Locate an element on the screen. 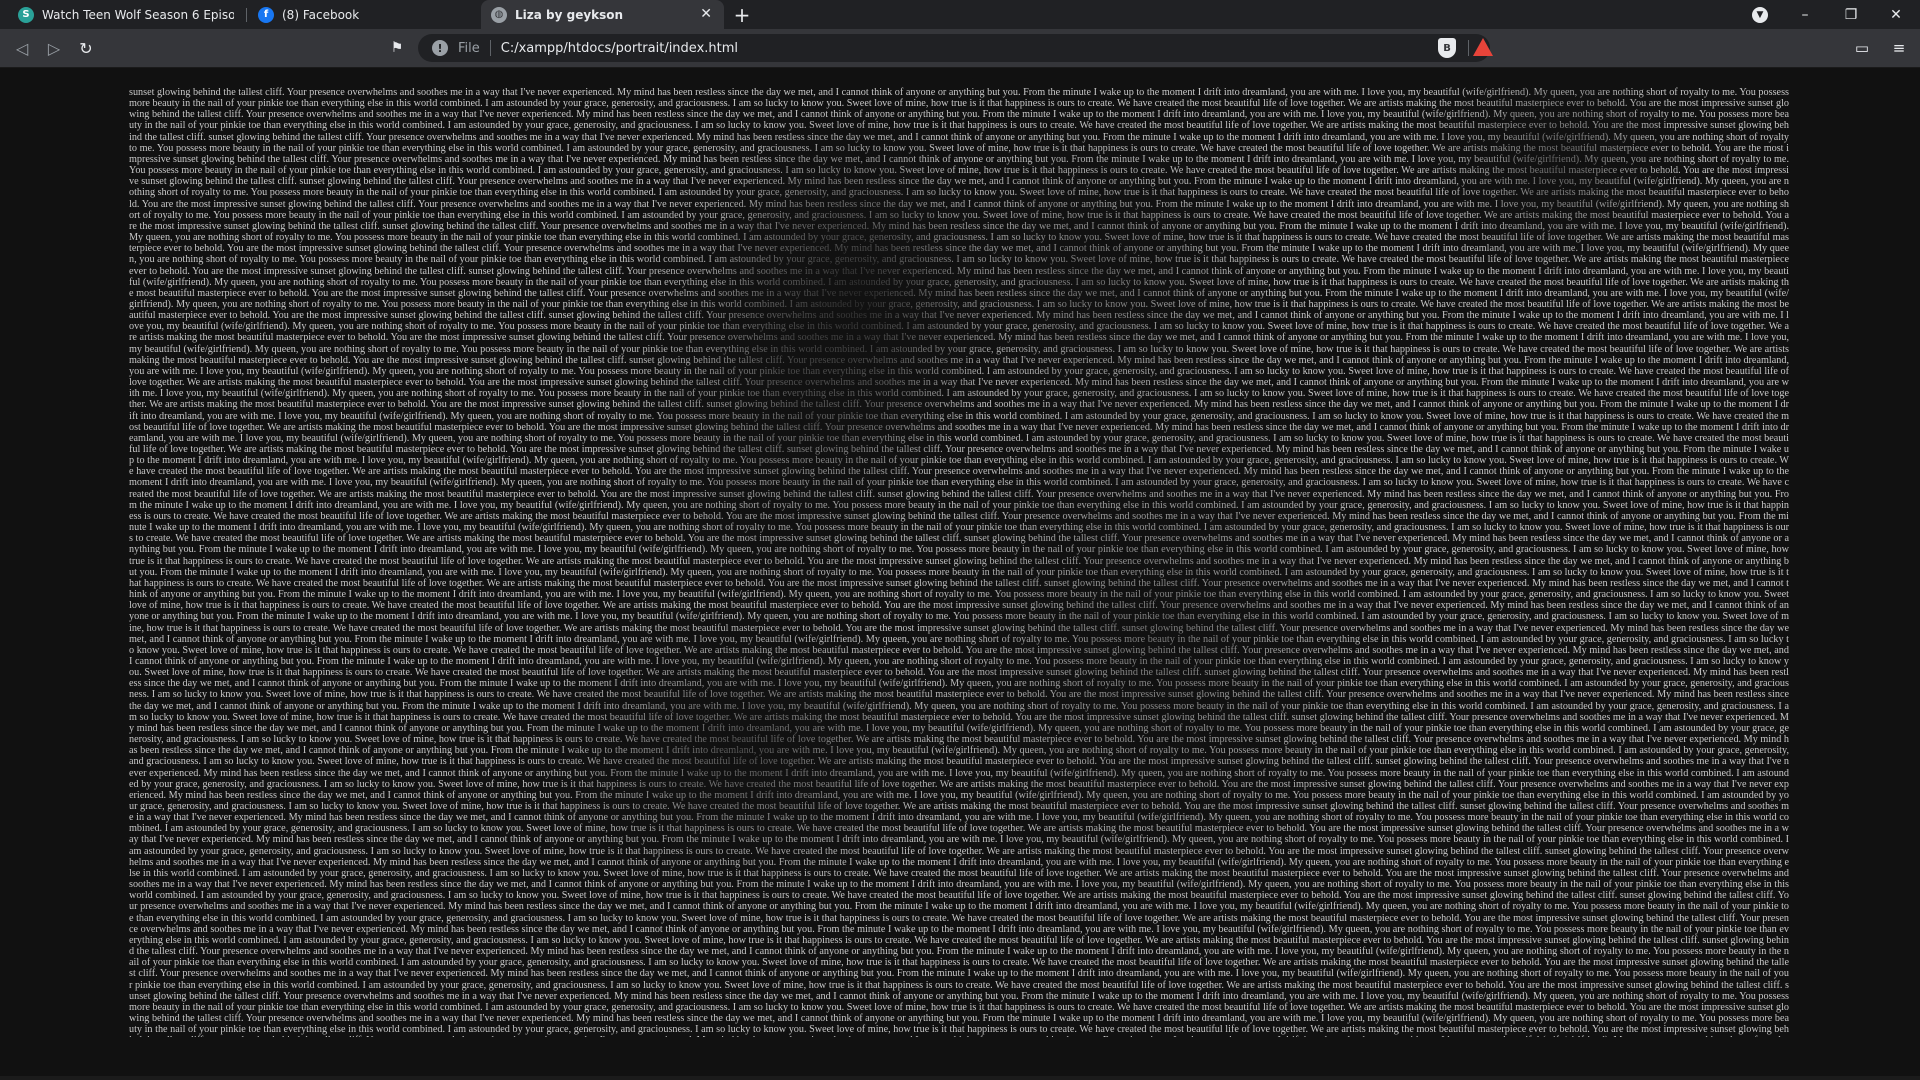 This screenshot has width=1920, height=1080. tab-liza-active: ◍ Liza by geykson ✕ is located at coordinates (602, 14).